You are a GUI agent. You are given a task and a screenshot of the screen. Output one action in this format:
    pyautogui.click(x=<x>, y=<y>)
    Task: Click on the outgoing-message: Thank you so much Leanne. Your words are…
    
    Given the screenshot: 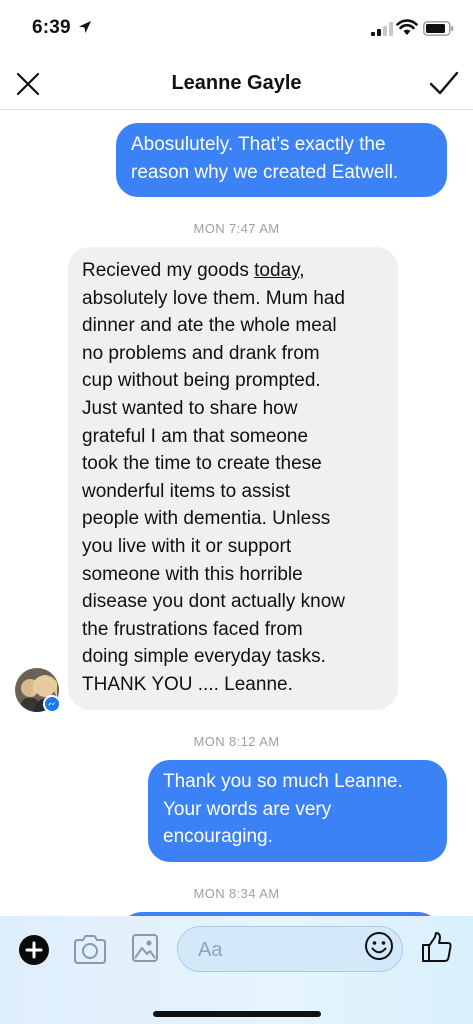 What is the action you would take?
    pyautogui.click(x=297, y=811)
    